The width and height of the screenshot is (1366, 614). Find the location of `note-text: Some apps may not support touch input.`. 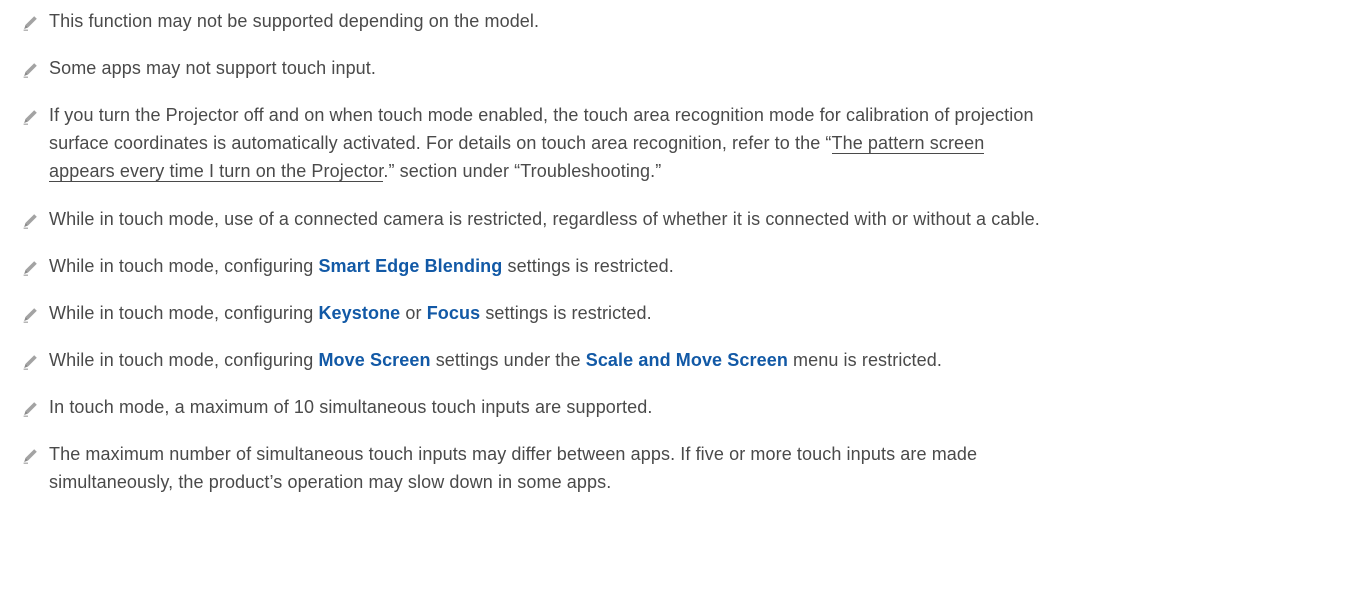

note-text: Some apps may not support touch input. is located at coordinates (704, 68).